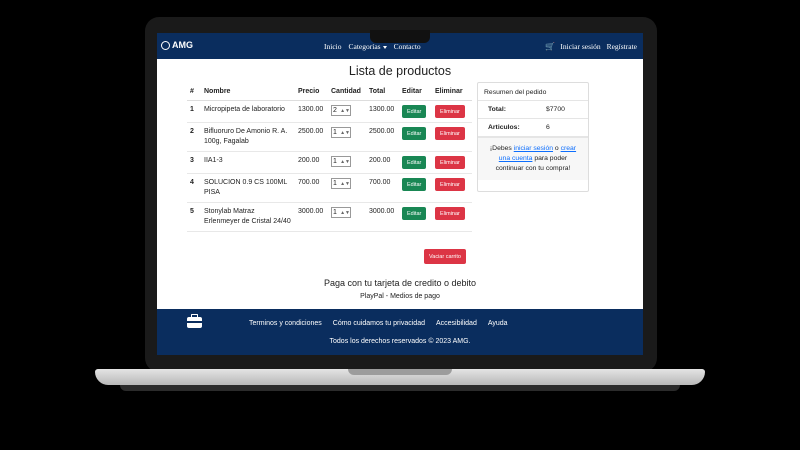 This screenshot has height=450, width=800. I want to click on product-total: 3000.00, so click(382, 217).